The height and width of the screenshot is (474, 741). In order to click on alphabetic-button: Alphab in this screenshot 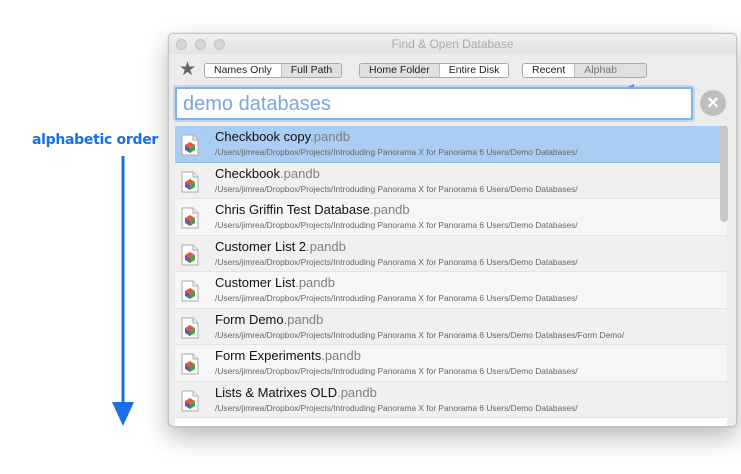, I will do `click(610, 70)`.